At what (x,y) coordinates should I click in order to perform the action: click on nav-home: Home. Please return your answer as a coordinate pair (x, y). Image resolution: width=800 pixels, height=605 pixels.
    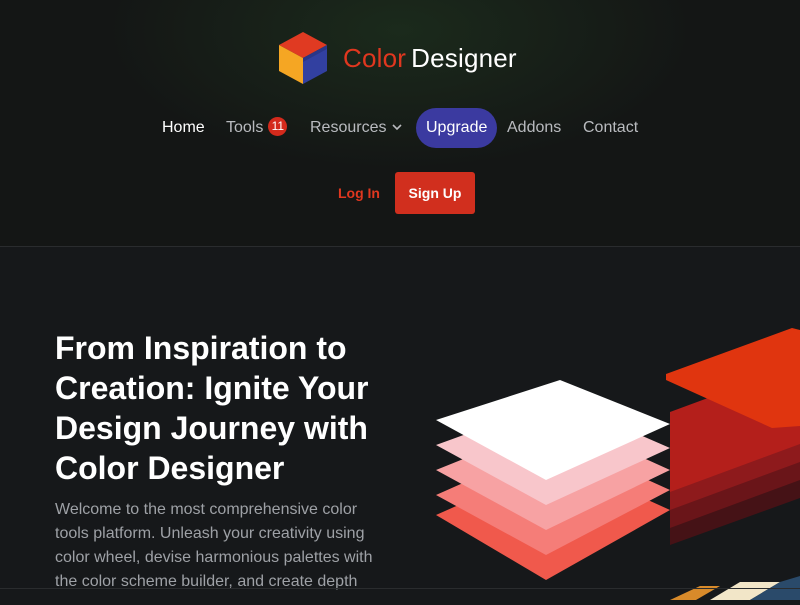
    Looking at the image, I should click on (183, 128).